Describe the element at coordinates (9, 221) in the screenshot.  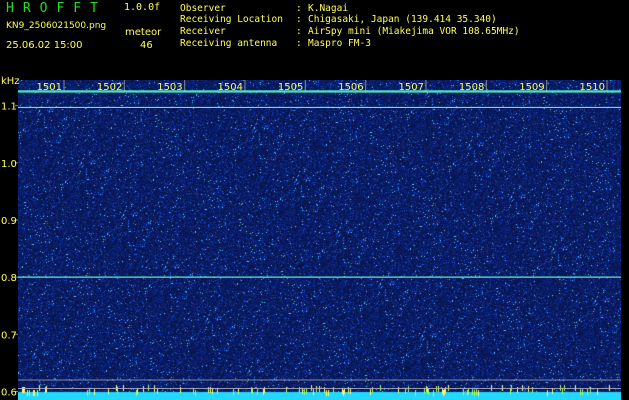
I see `y-tick-label: 0.9` at that location.